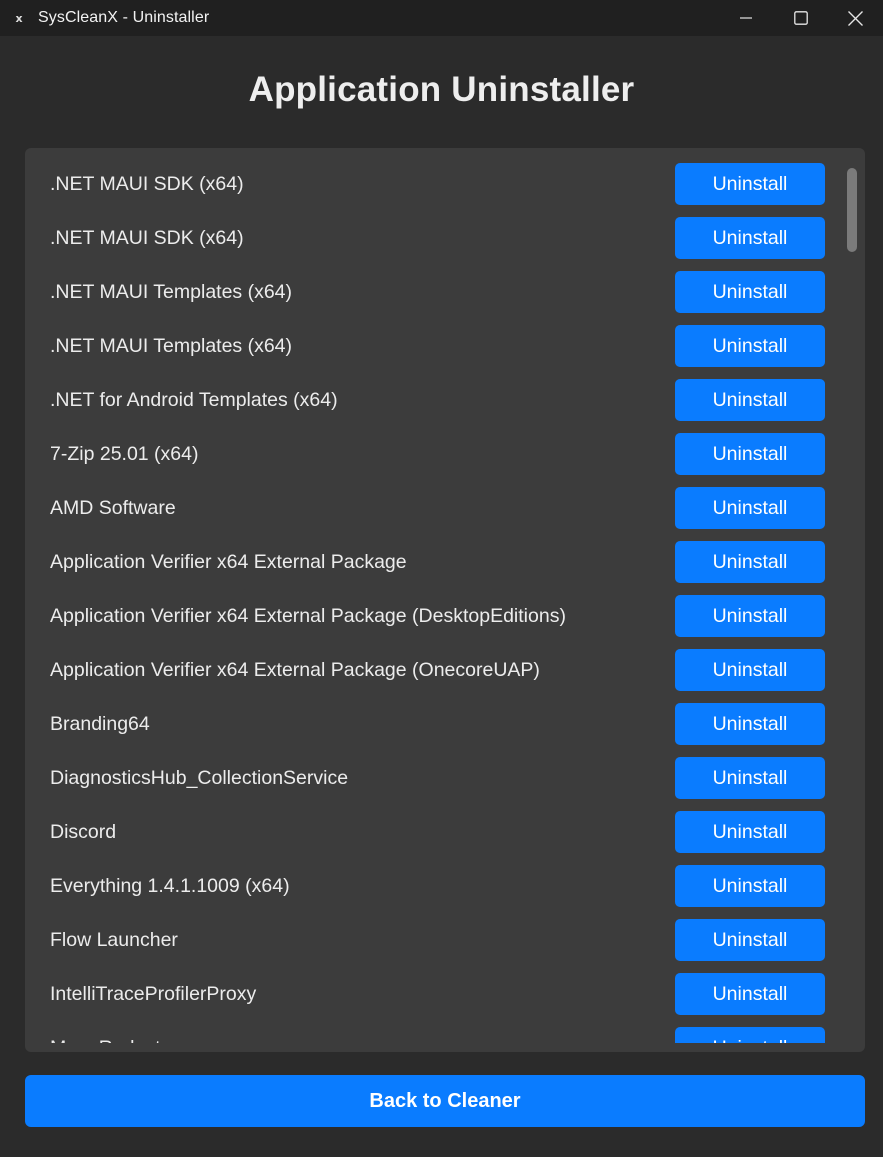  I want to click on x-app-icon: x, so click(19, 18).